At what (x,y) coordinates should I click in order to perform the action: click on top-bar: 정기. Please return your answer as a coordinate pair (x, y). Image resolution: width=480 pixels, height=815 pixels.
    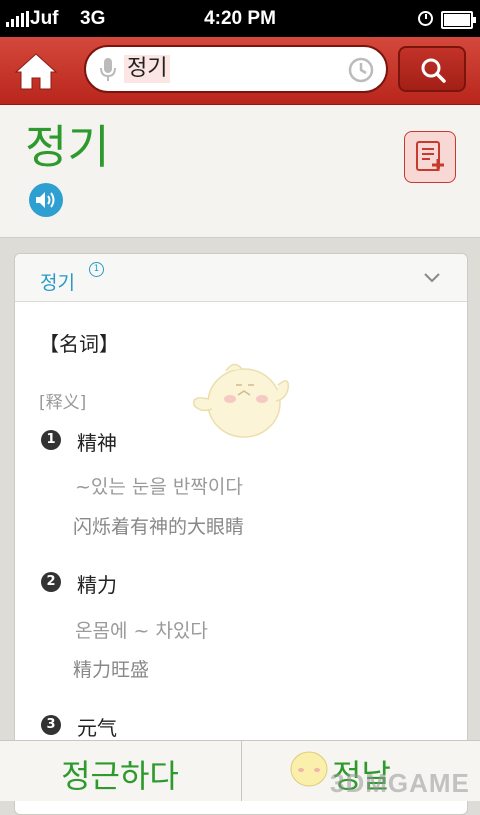
    Looking at the image, I should click on (240, 71).